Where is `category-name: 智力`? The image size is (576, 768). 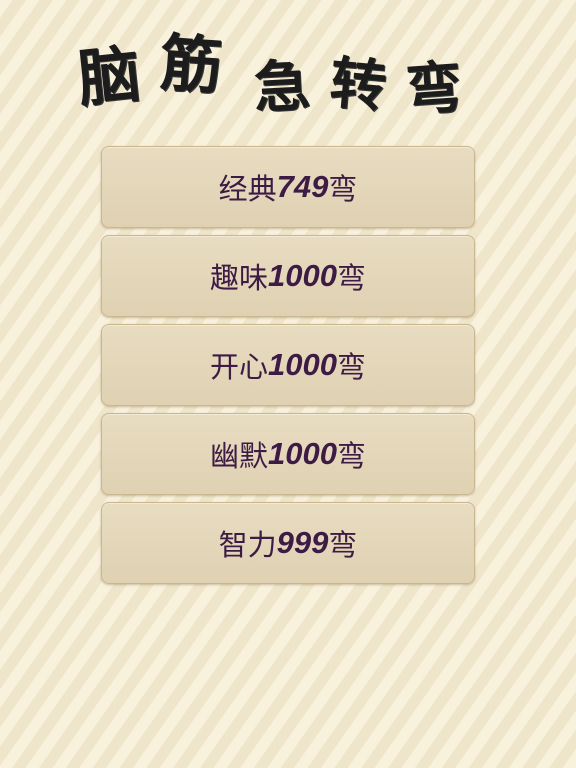 category-name: 智力 is located at coordinates (247, 545).